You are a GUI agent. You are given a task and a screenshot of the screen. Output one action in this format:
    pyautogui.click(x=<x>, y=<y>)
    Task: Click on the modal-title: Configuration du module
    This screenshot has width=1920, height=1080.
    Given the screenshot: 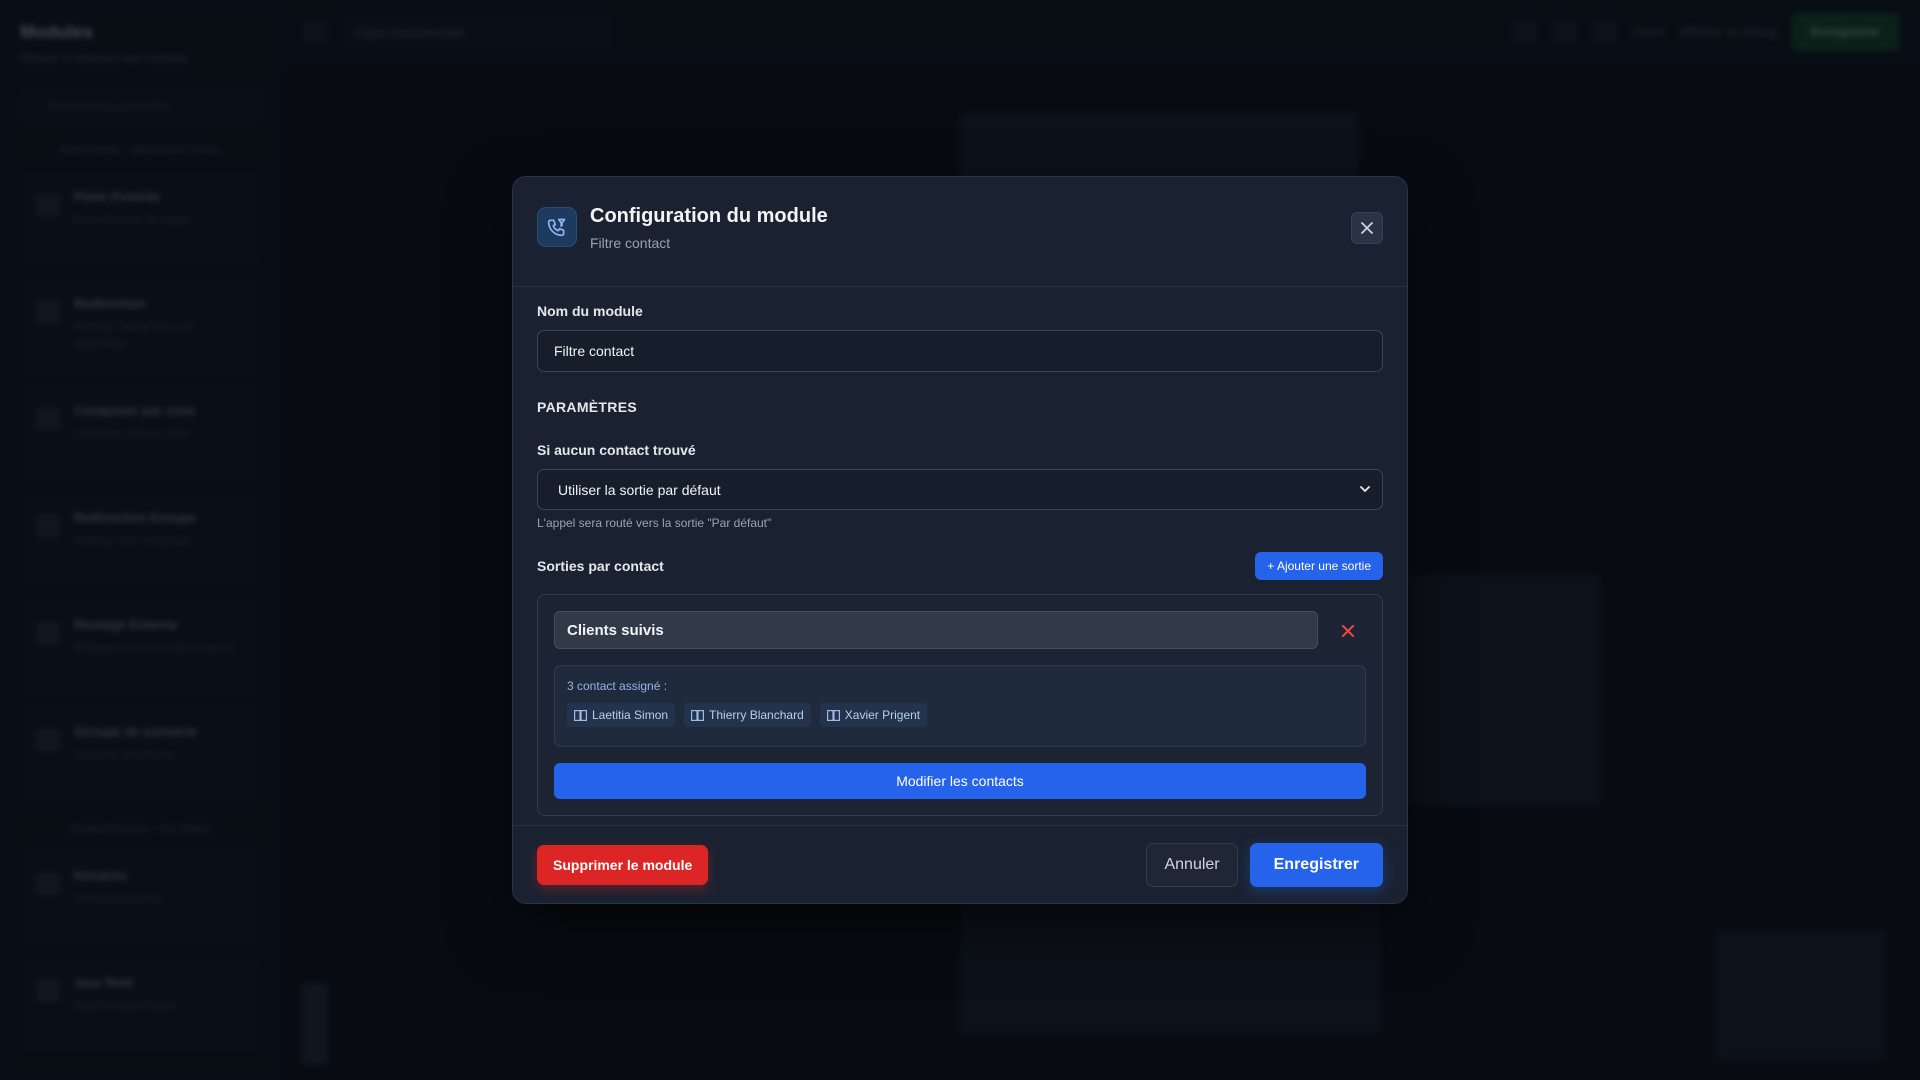 What is the action you would take?
    pyautogui.click(x=709, y=216)
    